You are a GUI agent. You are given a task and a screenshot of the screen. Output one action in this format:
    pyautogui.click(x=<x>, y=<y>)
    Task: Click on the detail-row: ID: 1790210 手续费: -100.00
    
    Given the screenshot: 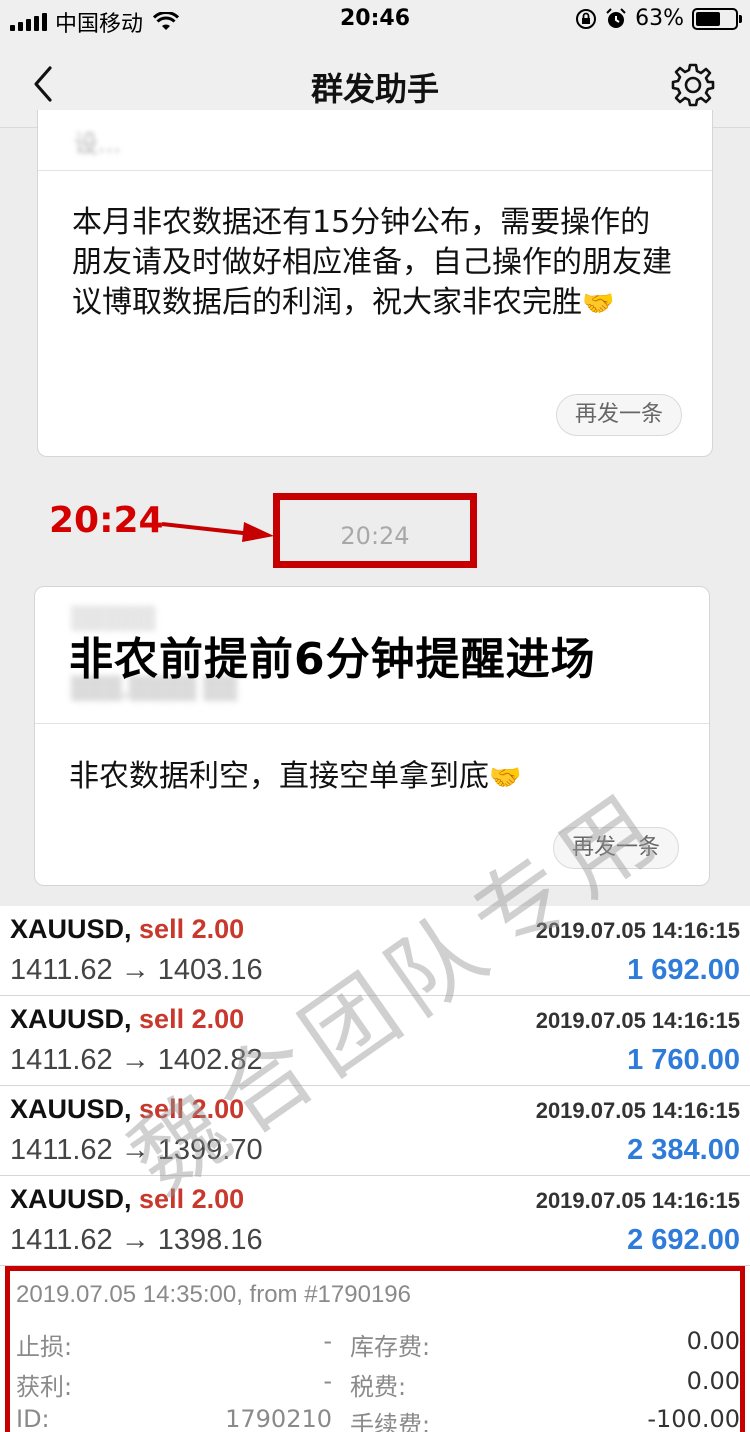 What is the action you would take?
    pyautogui.click(x=375, y=1418)
    